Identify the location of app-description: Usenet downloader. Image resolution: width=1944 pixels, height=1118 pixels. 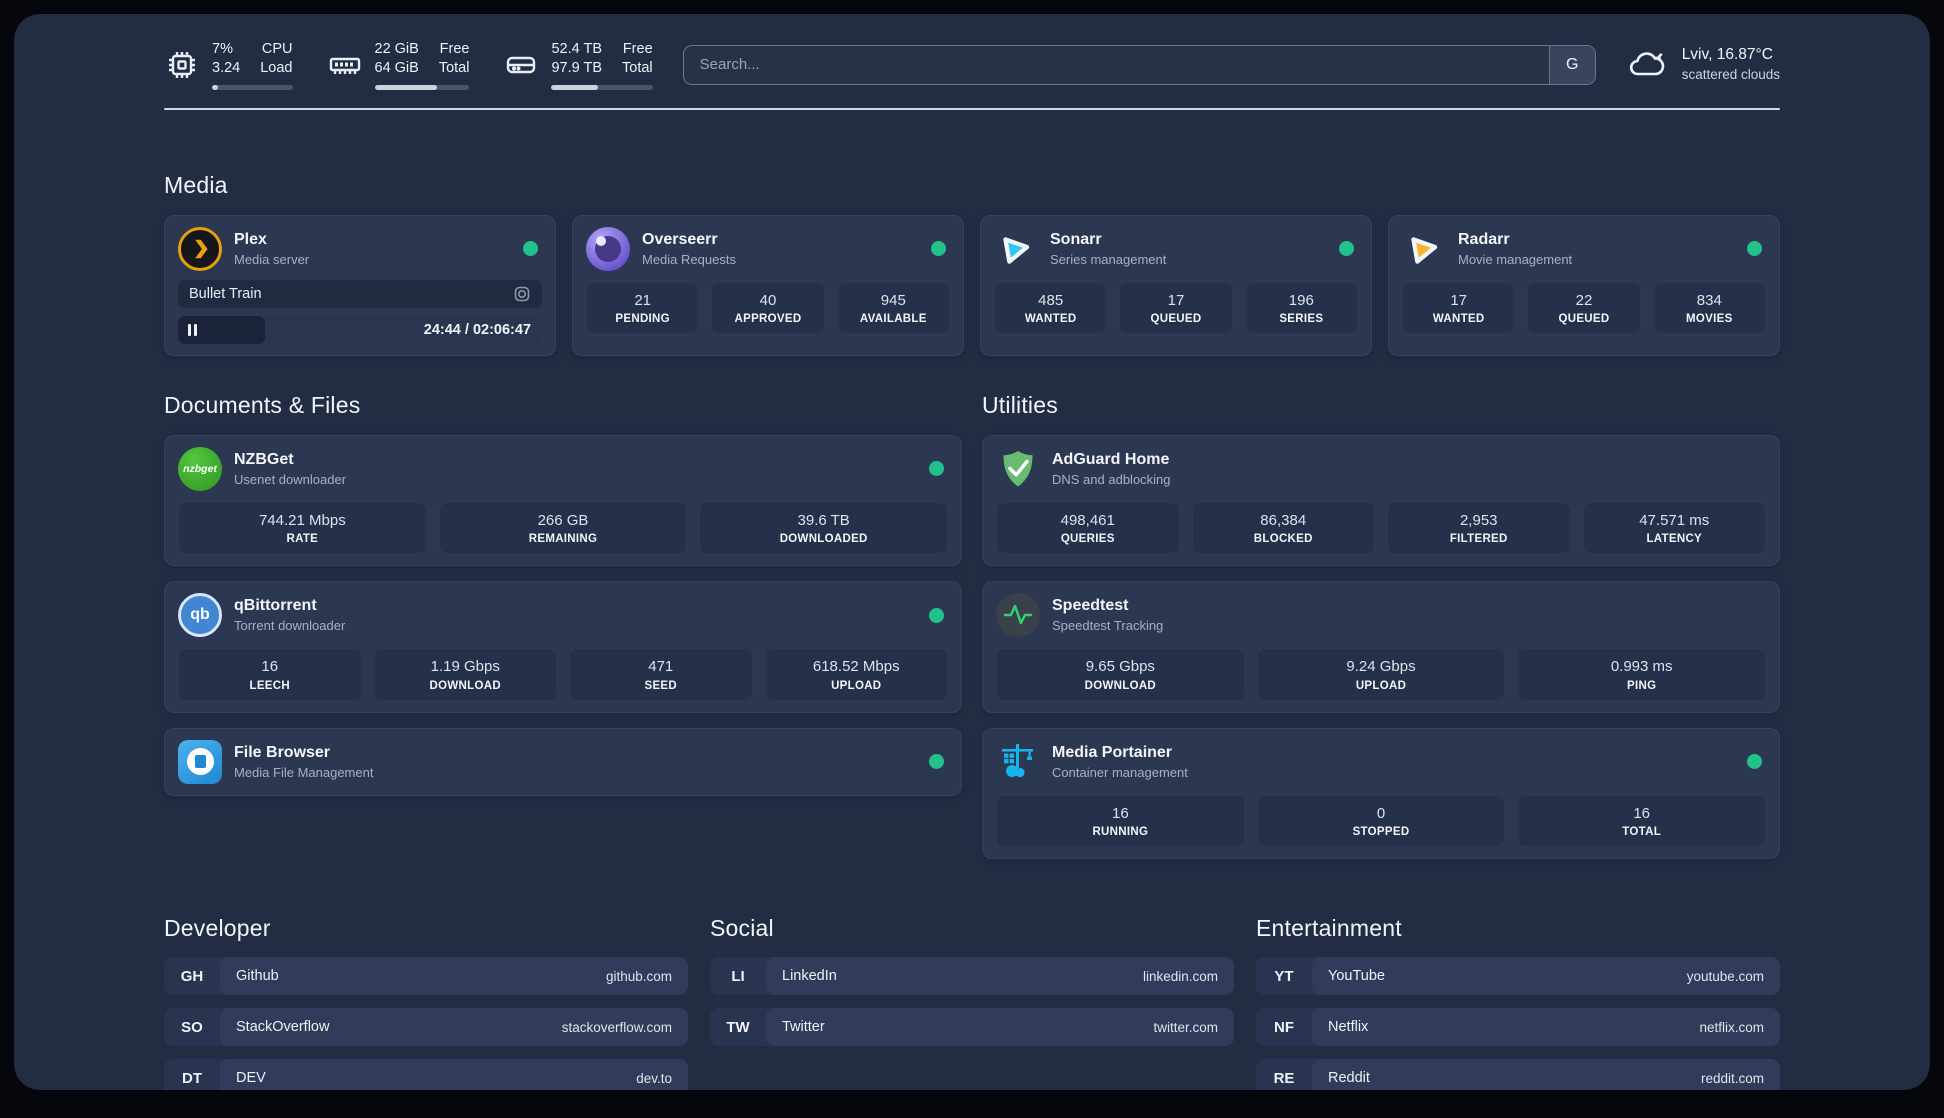
(290, 479).